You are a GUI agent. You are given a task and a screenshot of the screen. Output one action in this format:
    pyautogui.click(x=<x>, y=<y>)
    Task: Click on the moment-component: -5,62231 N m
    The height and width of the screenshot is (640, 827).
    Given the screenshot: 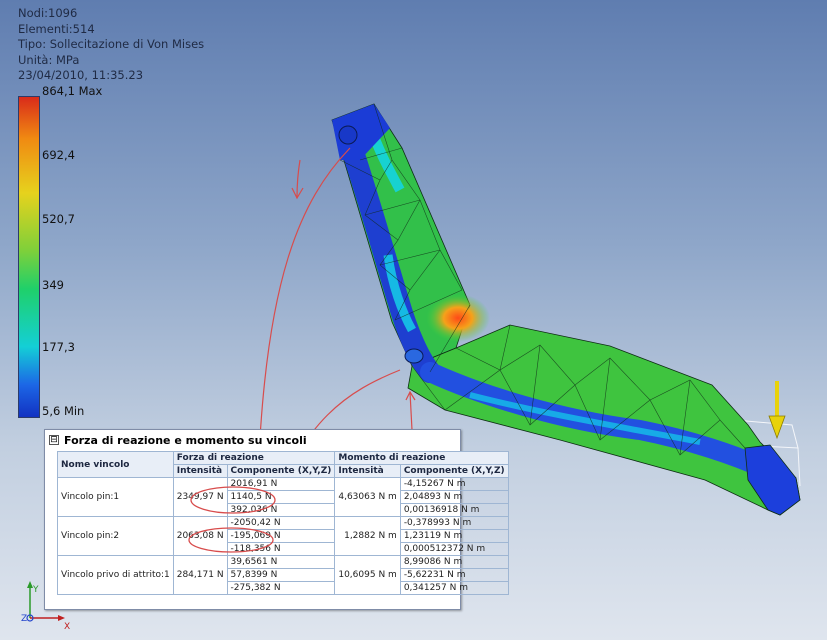 What is the action you would take?
    pyautogui.click(x=454, y=575)
    